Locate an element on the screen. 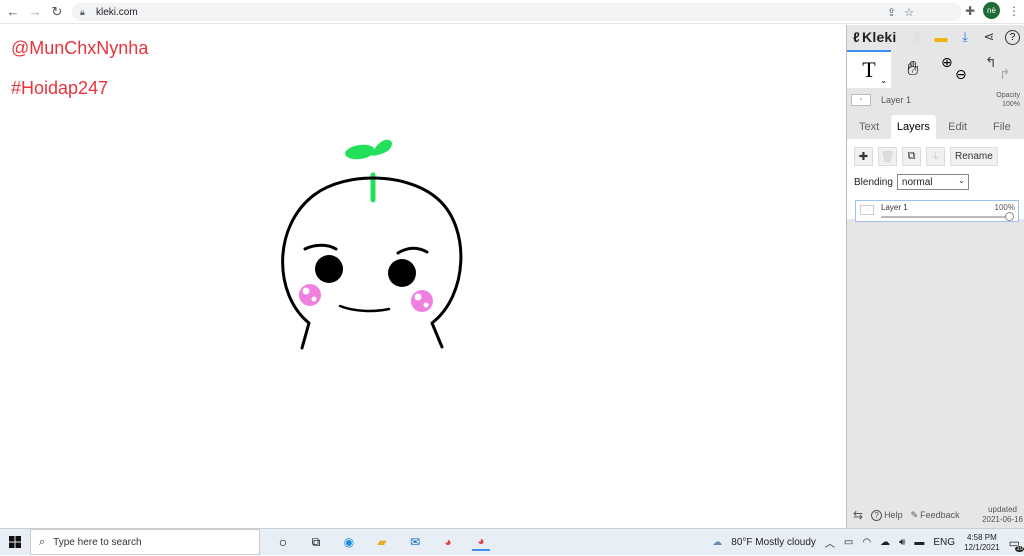 The image size is (1024, 556). search-icon: ⌕ is located at coordinates (42, 541).